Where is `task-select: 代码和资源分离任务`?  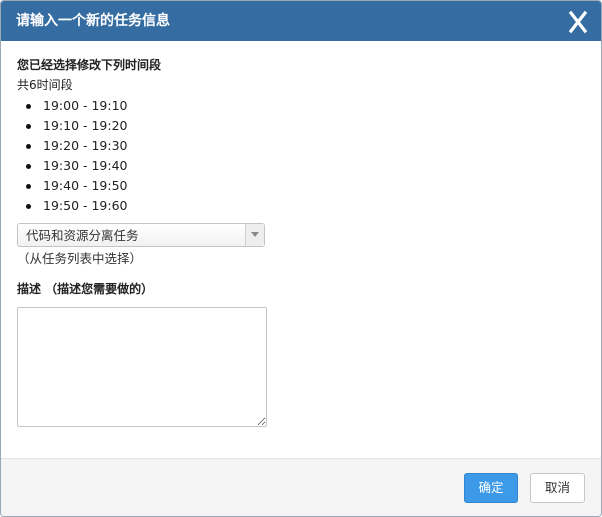
task-select: 代码和资源分离任务 is located at coordinates (141, 235).